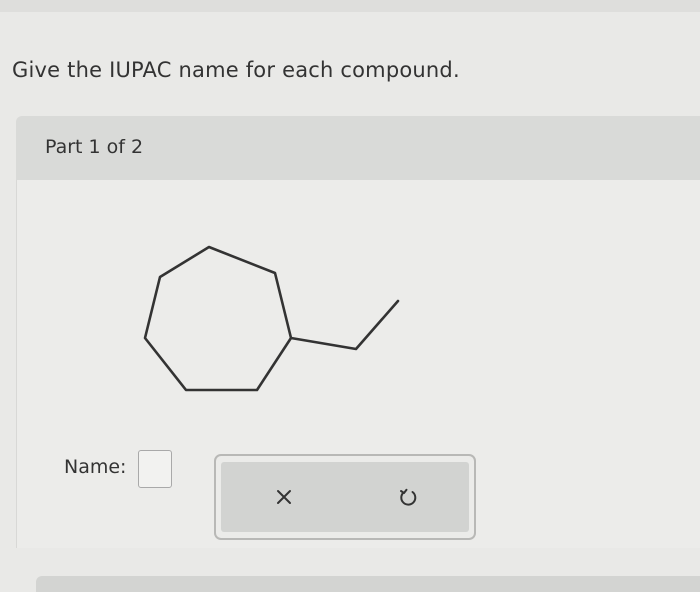 Image resolution: width=700 pixels, height=592 pixels. I want to click on next-part-header, so click(368, 584).